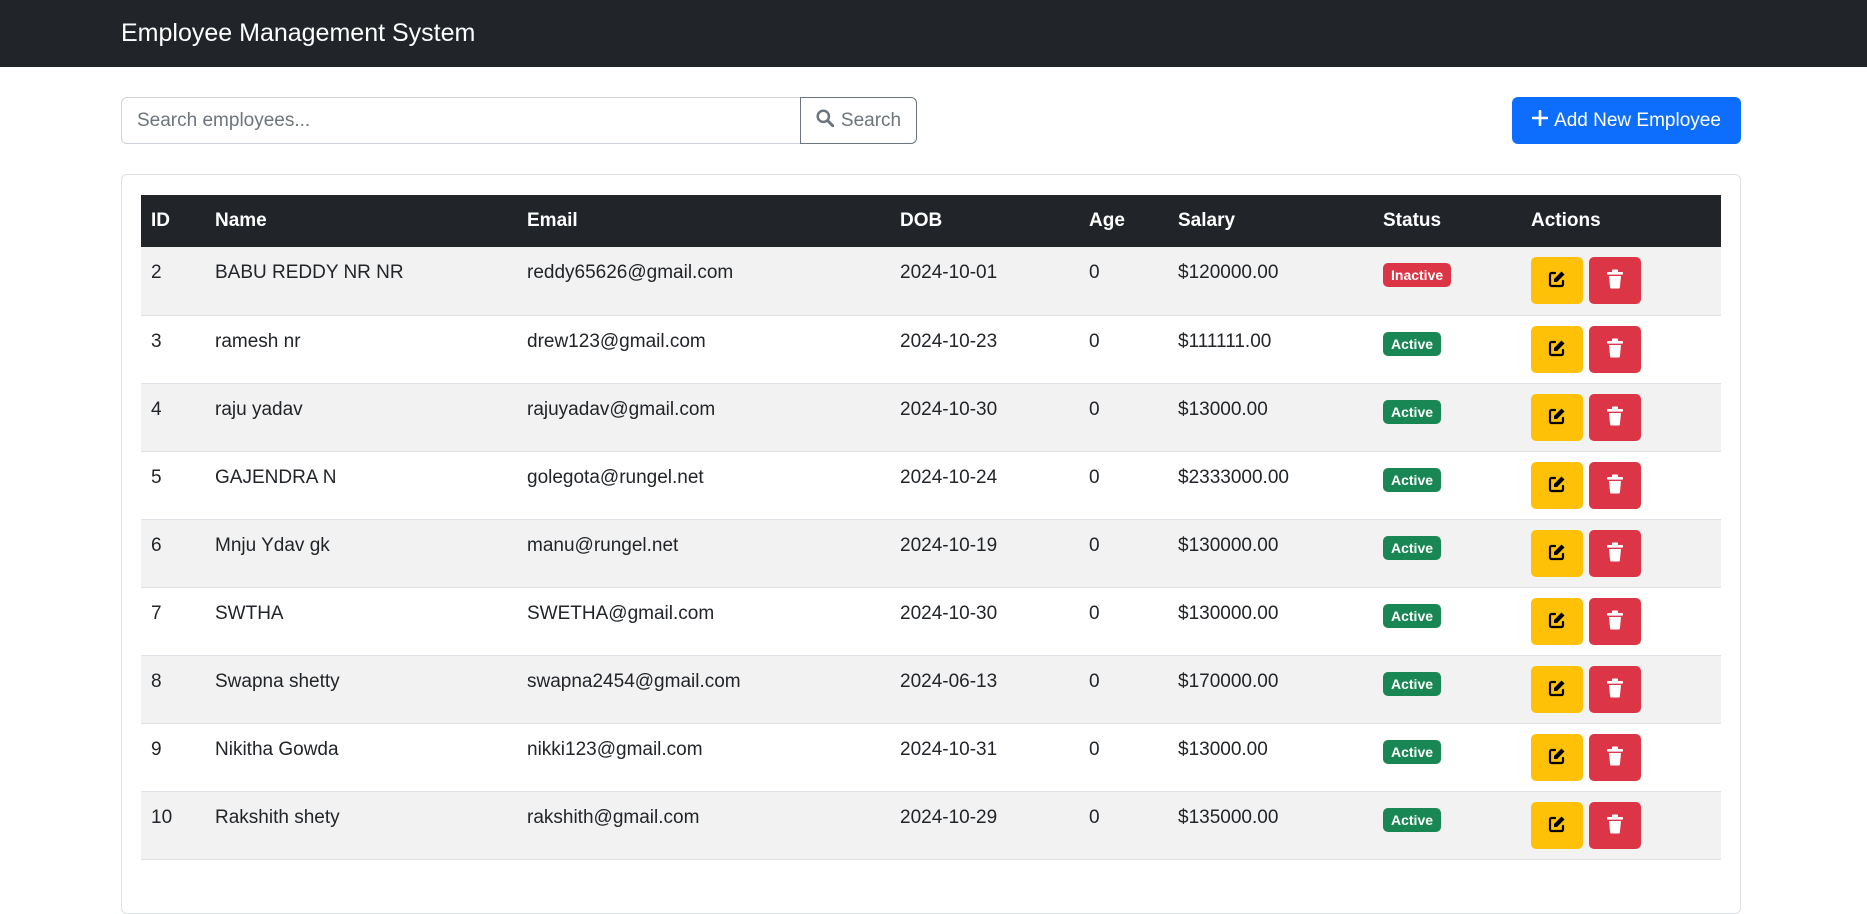 This screenshot has height=914, width=1867. Describe the element at coordinates (156, 613) in the screenshot. I see `cell-id: 7` at that location.